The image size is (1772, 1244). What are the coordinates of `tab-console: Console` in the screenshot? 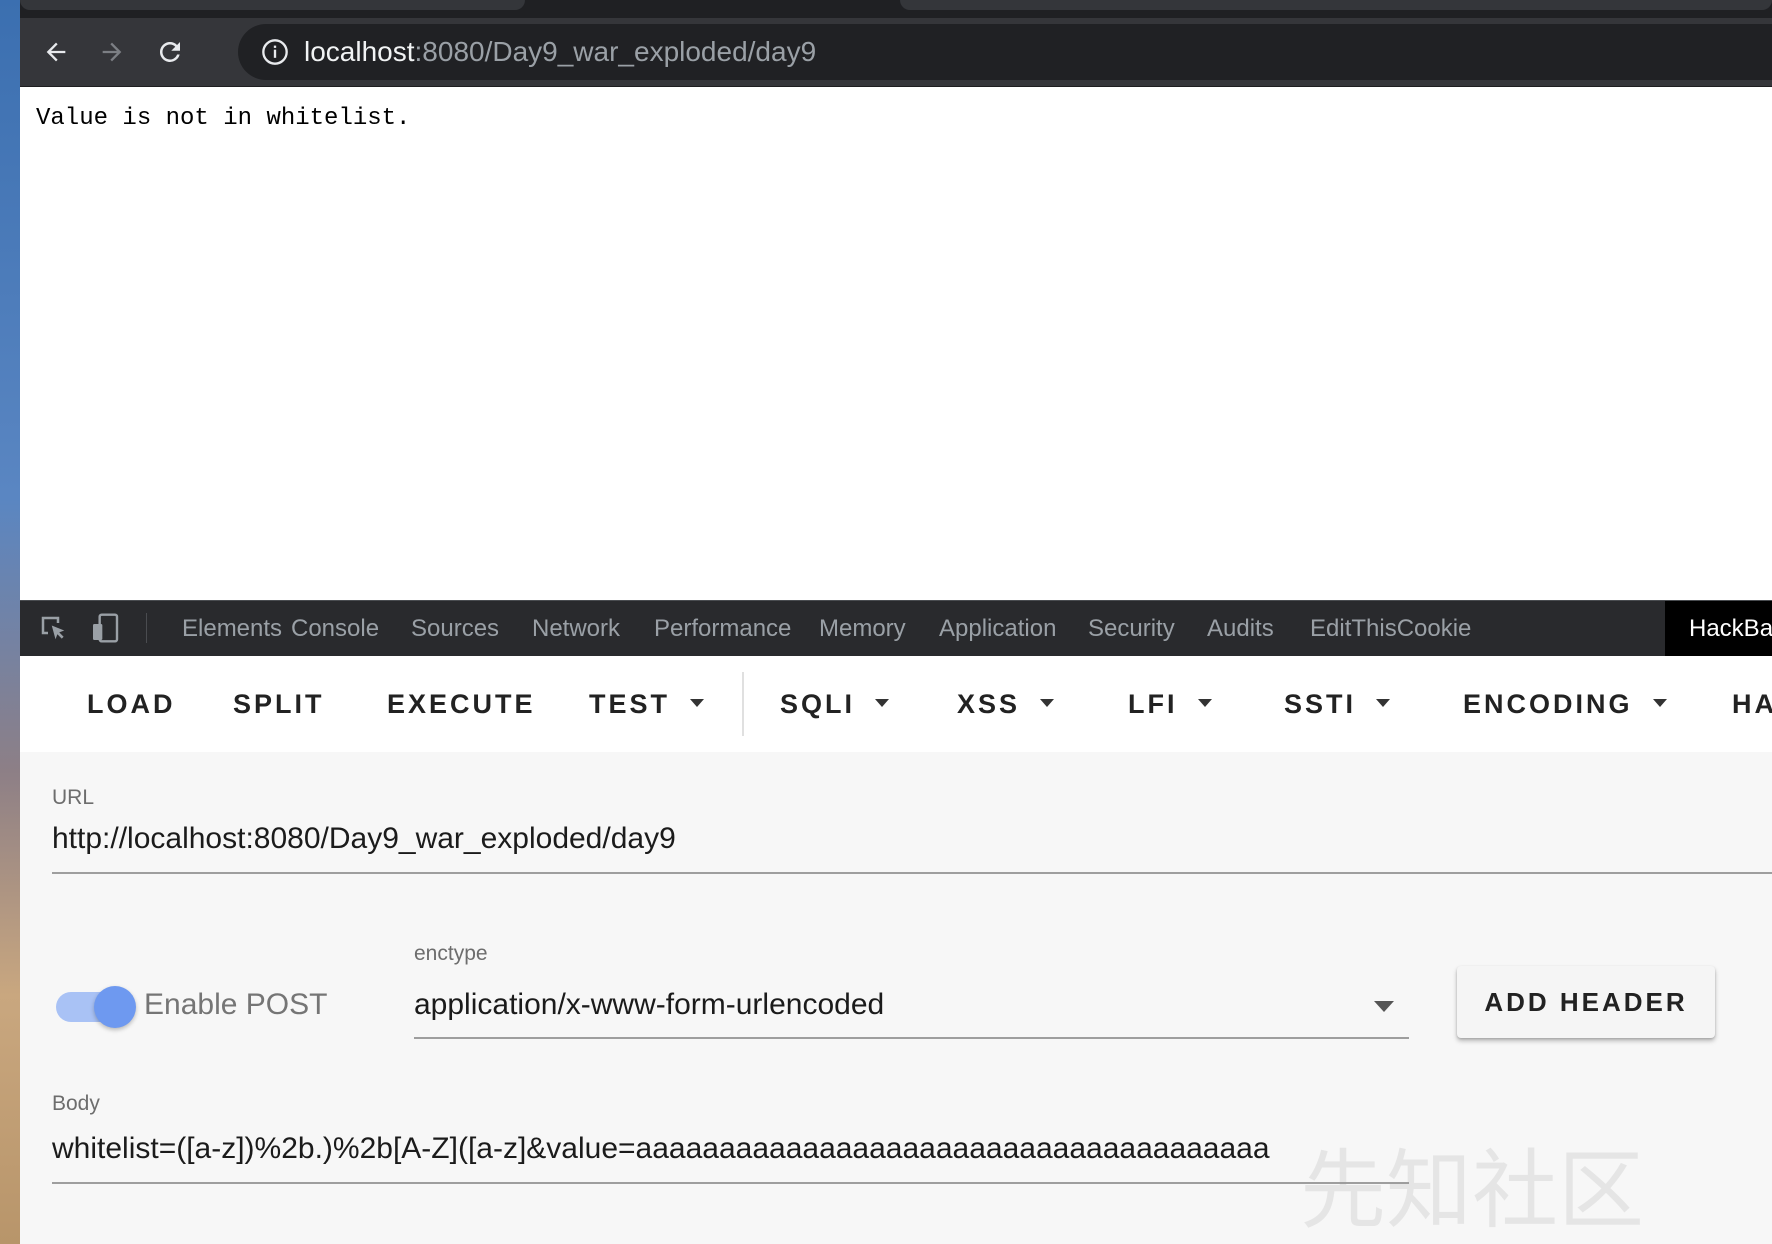 It's located at (335, 628).